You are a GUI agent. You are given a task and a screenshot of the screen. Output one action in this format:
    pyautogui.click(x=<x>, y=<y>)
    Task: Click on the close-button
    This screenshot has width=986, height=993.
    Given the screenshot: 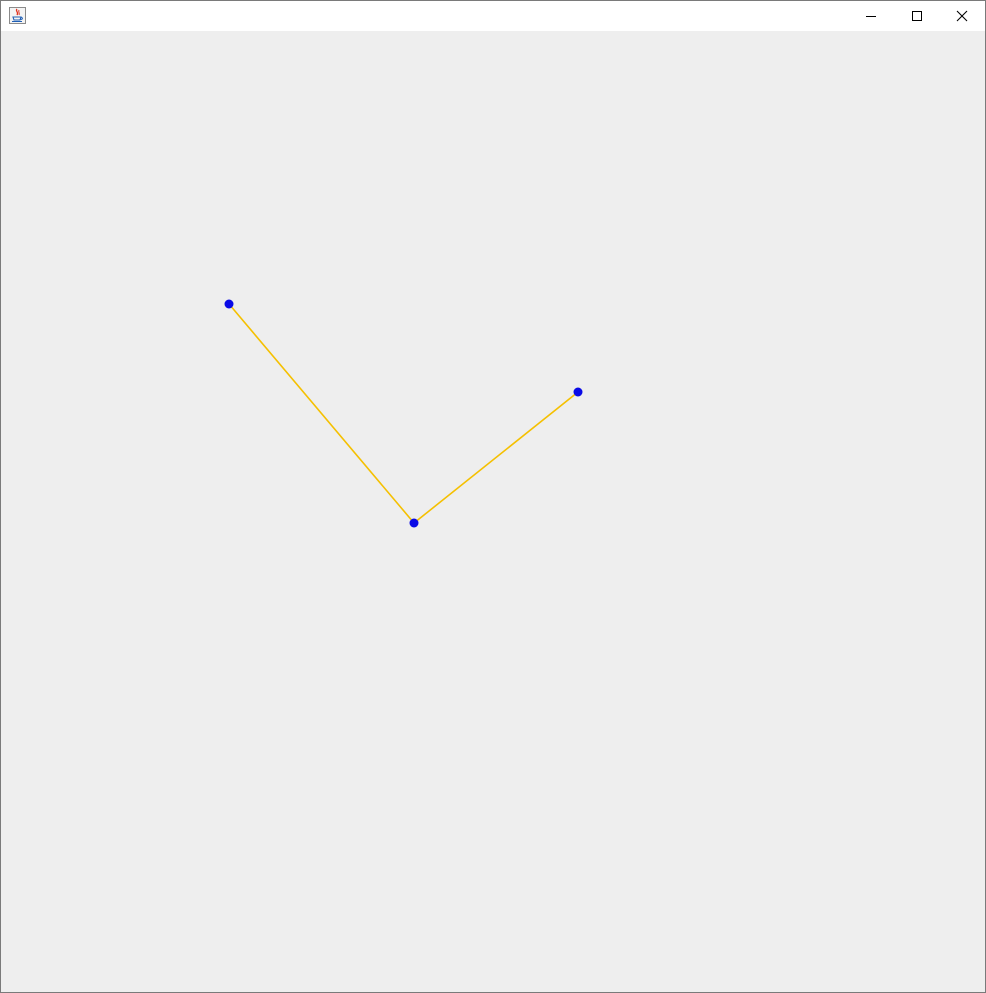 What is the action you would take?
    pyautogui.click(x=962, y=16)
    